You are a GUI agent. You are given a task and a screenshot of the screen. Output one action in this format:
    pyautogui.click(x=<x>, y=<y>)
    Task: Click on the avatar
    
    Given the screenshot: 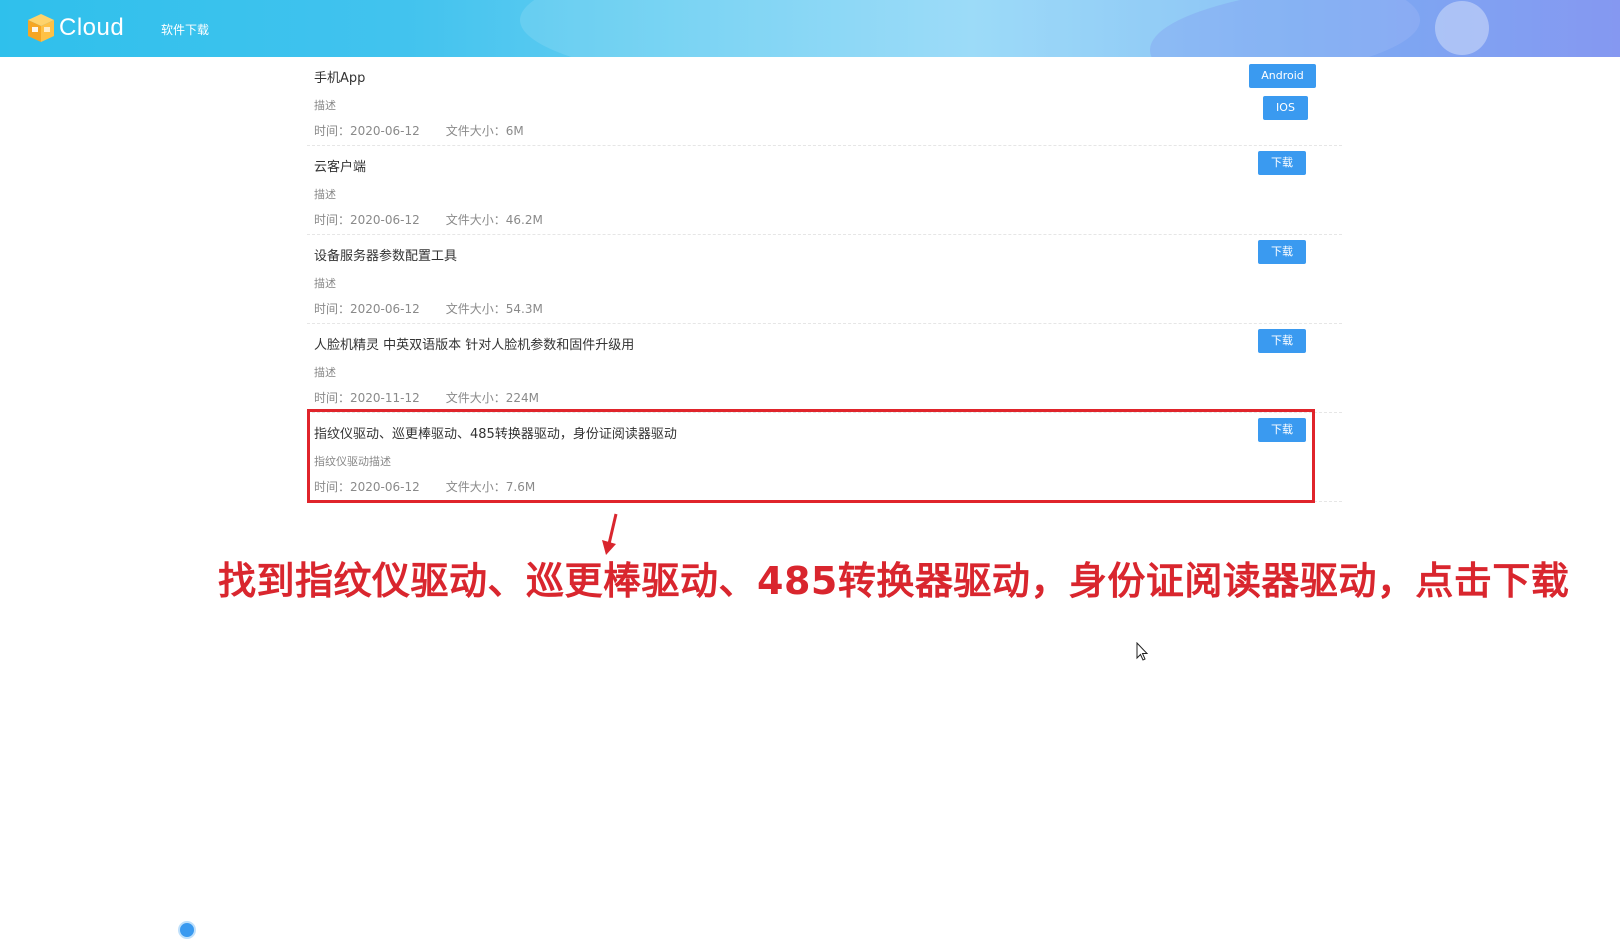 What is the action you would take?
    pyautogui.click(x=1462, y=28)
    